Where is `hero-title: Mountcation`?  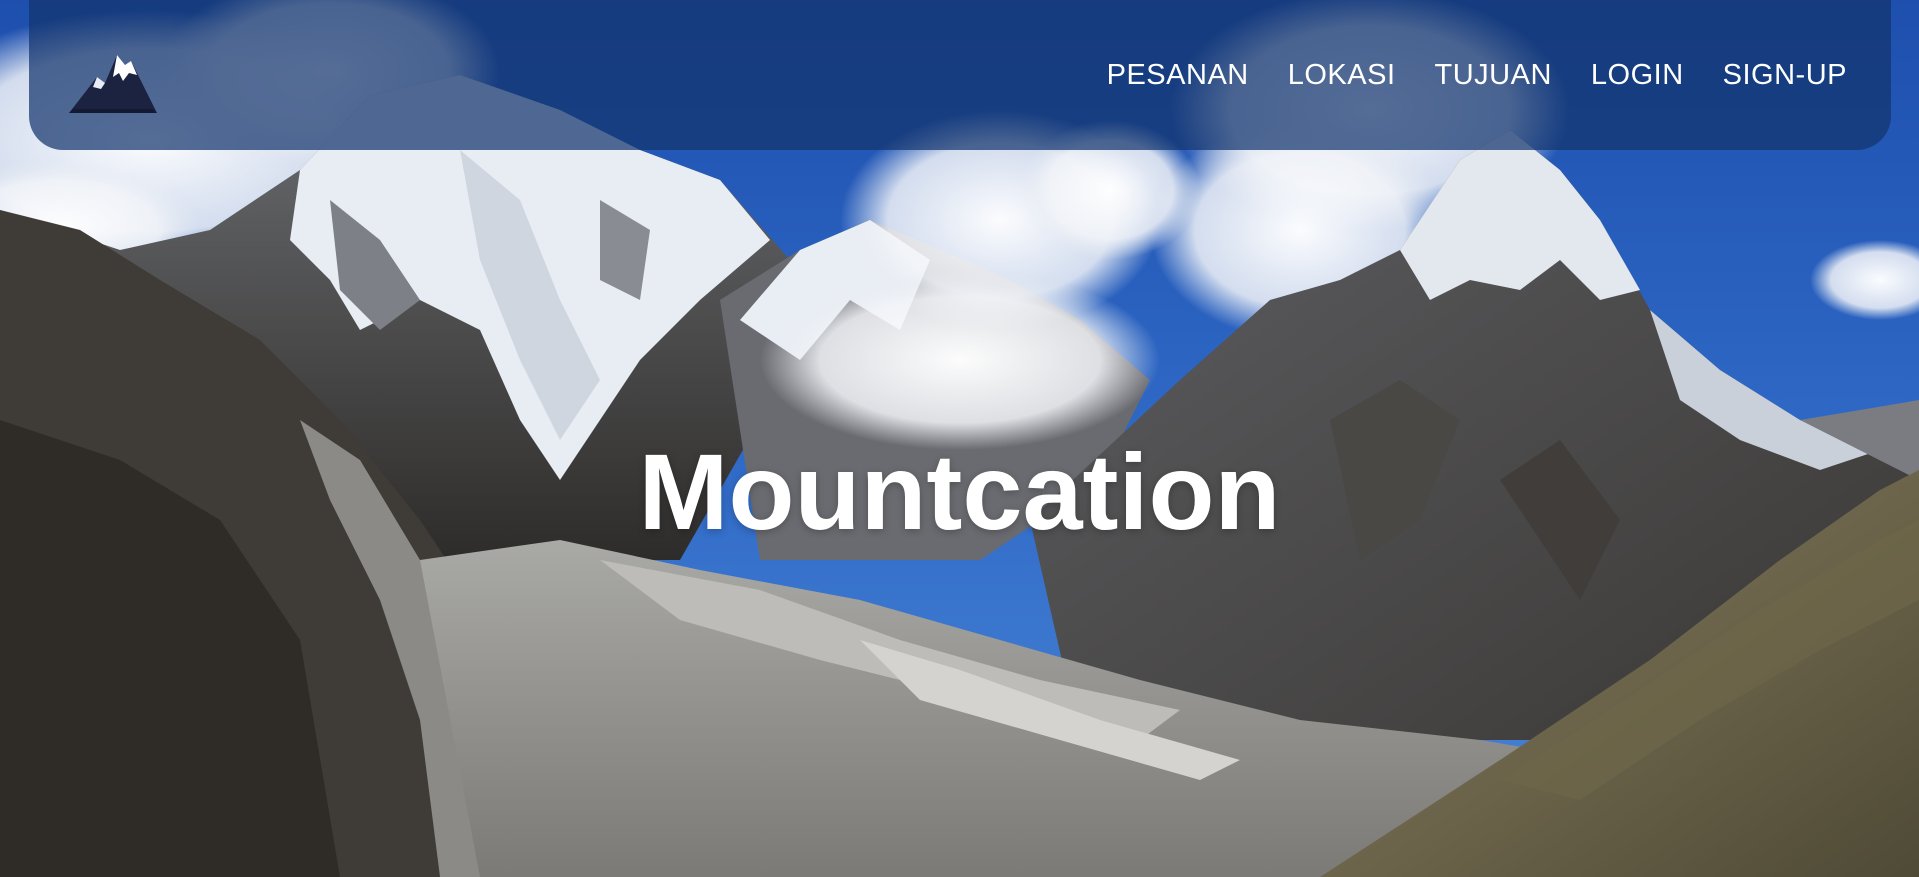 hero-title: Mountcation is located at coordinates (959, 491).